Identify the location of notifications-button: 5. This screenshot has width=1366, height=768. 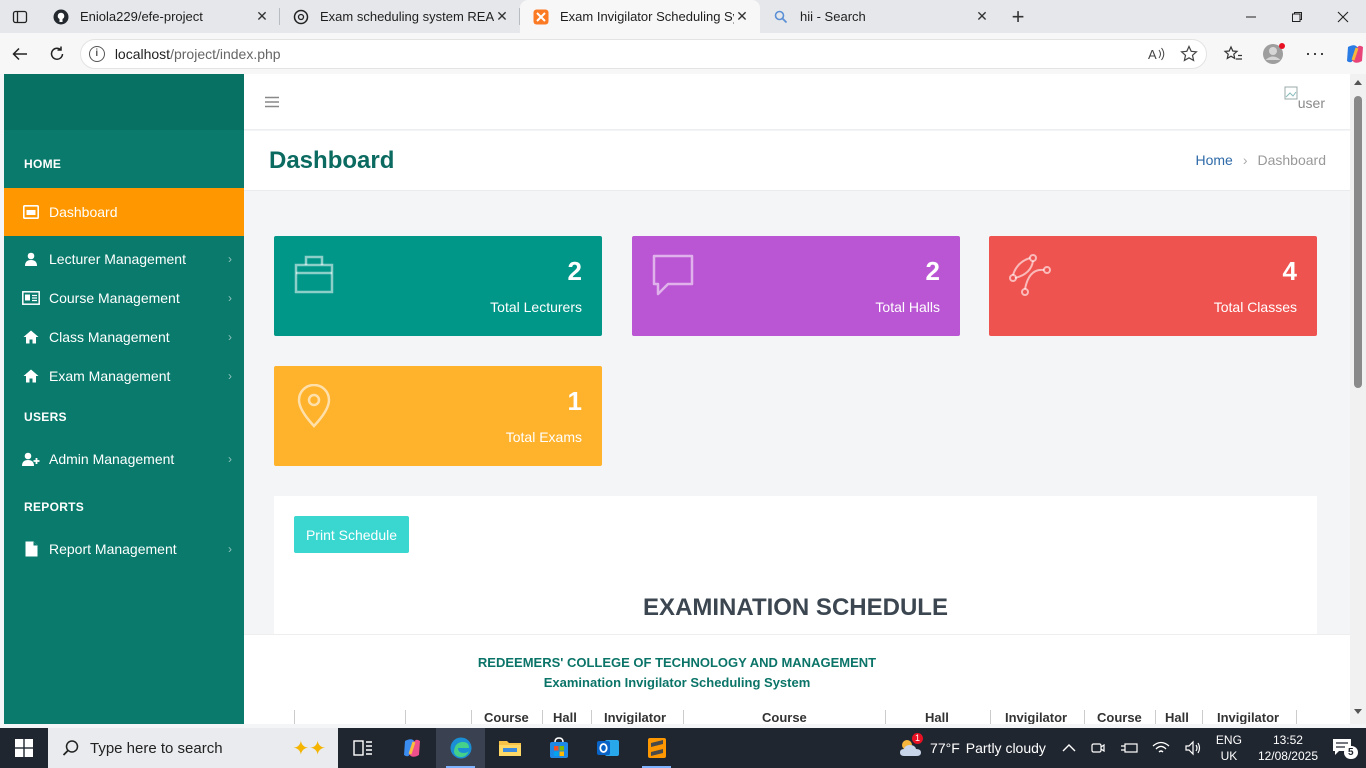
(1345, 748).